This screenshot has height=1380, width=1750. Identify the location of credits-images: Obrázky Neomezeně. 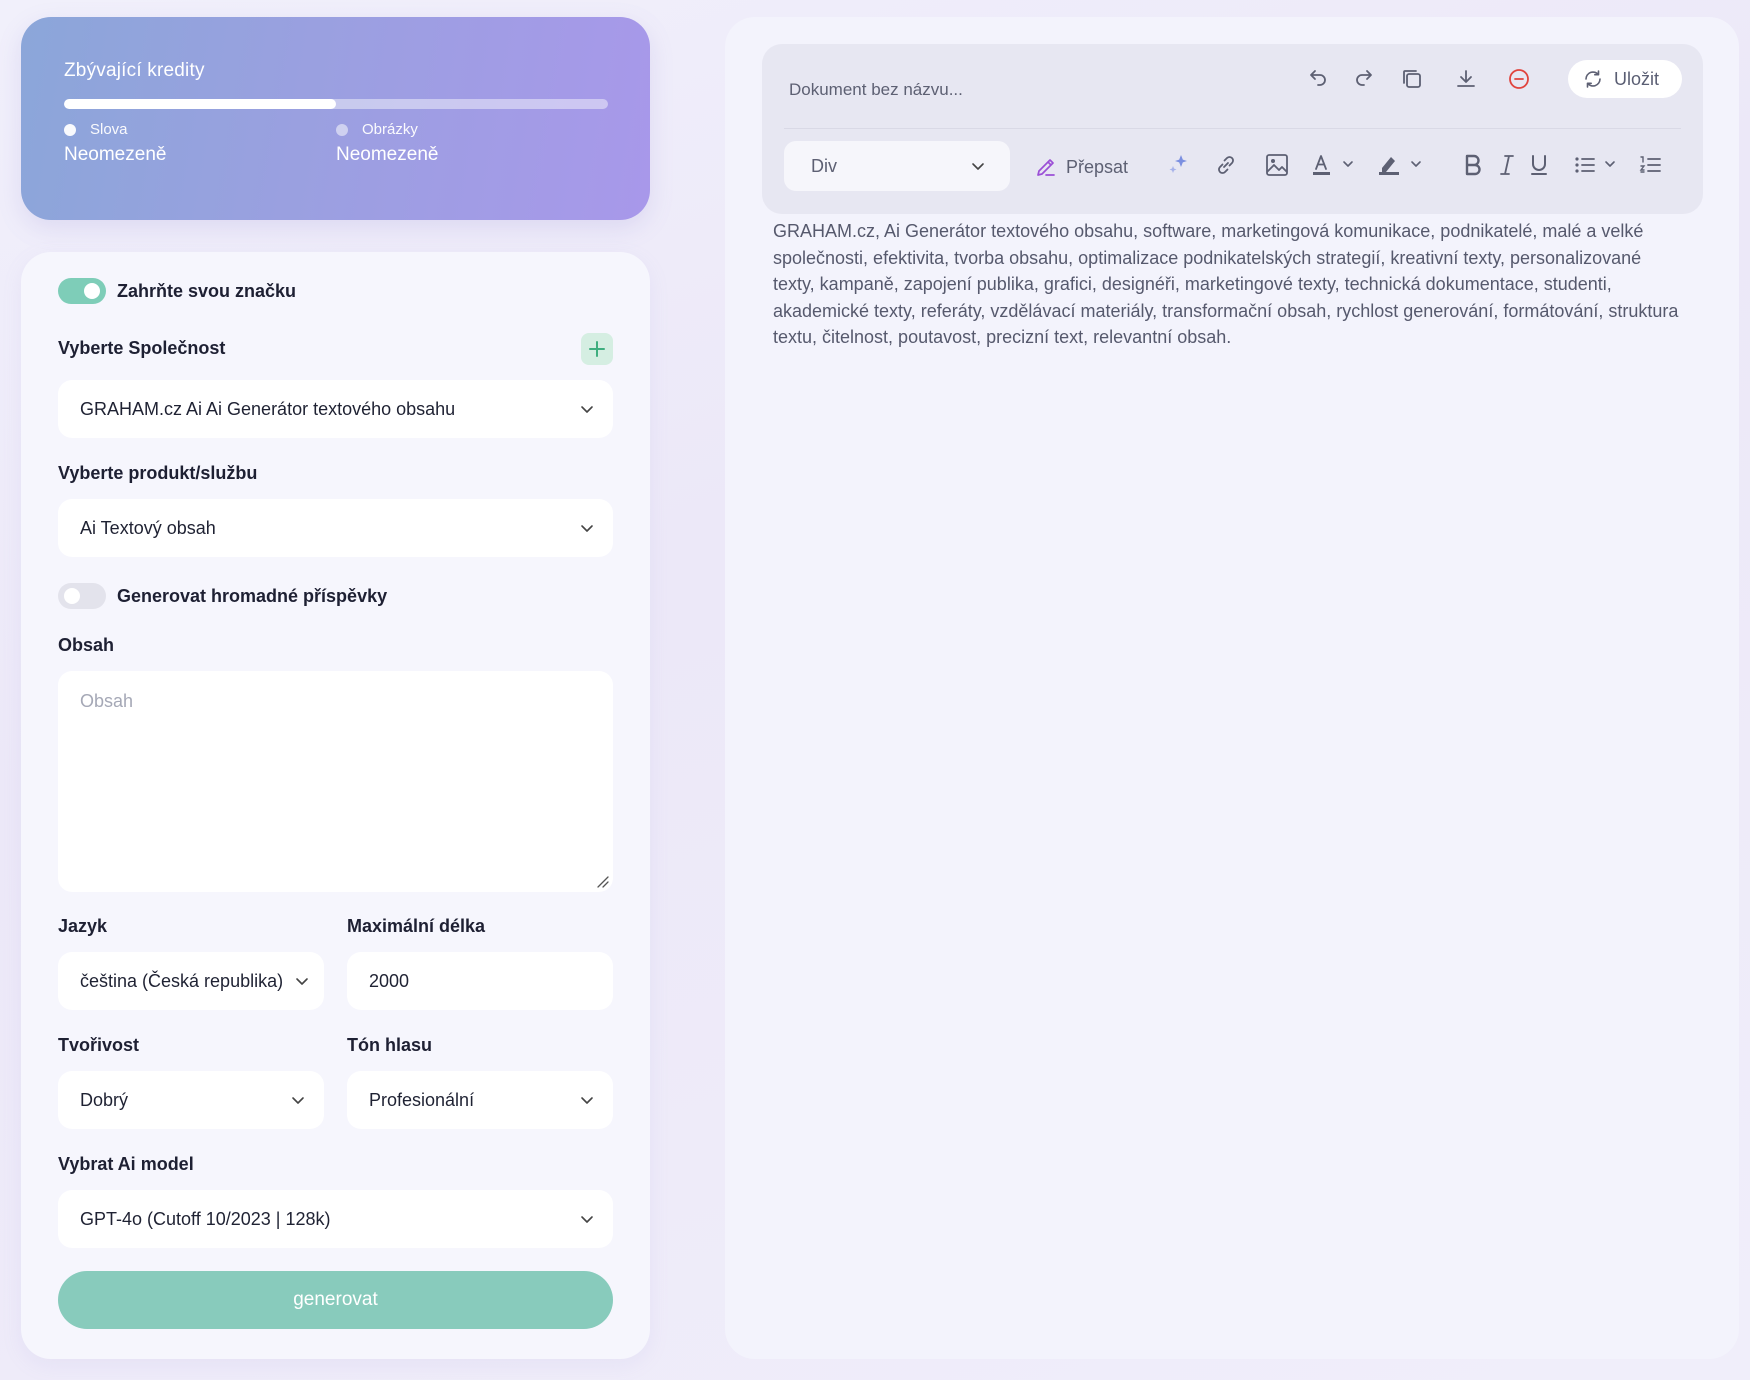
(472, 143).